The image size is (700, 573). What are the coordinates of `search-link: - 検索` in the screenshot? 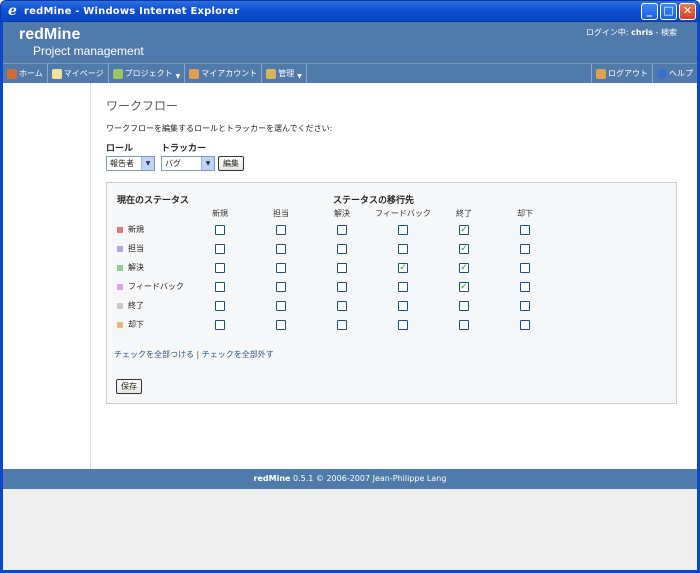 It's located at (665, 32).